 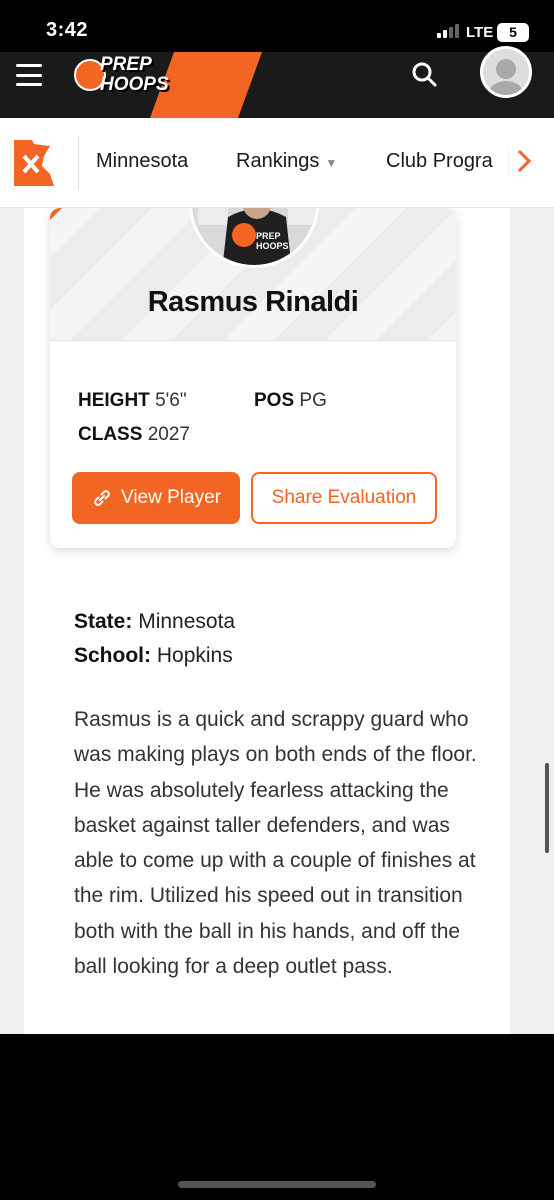 What do you see at coordinates (114, 400) in the screenshot?
I see `stat-label: HEIGHT` at bounding box center [114, 400].